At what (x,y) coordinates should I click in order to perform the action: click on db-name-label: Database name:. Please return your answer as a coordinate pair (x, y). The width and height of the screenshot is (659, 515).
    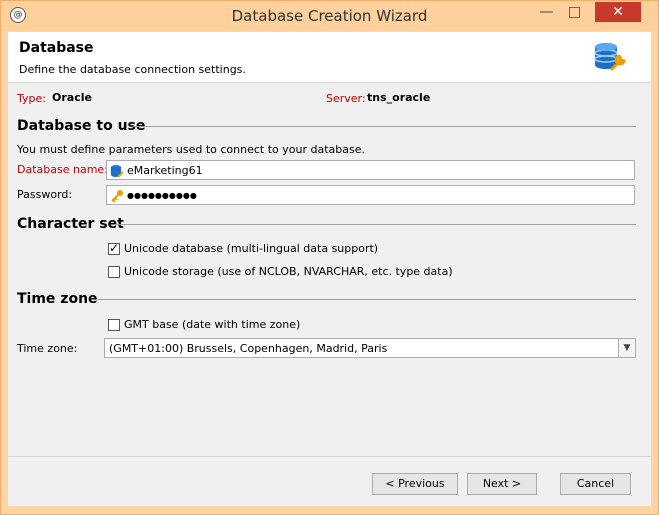
    Looking at the image, I should click on (62, 169).